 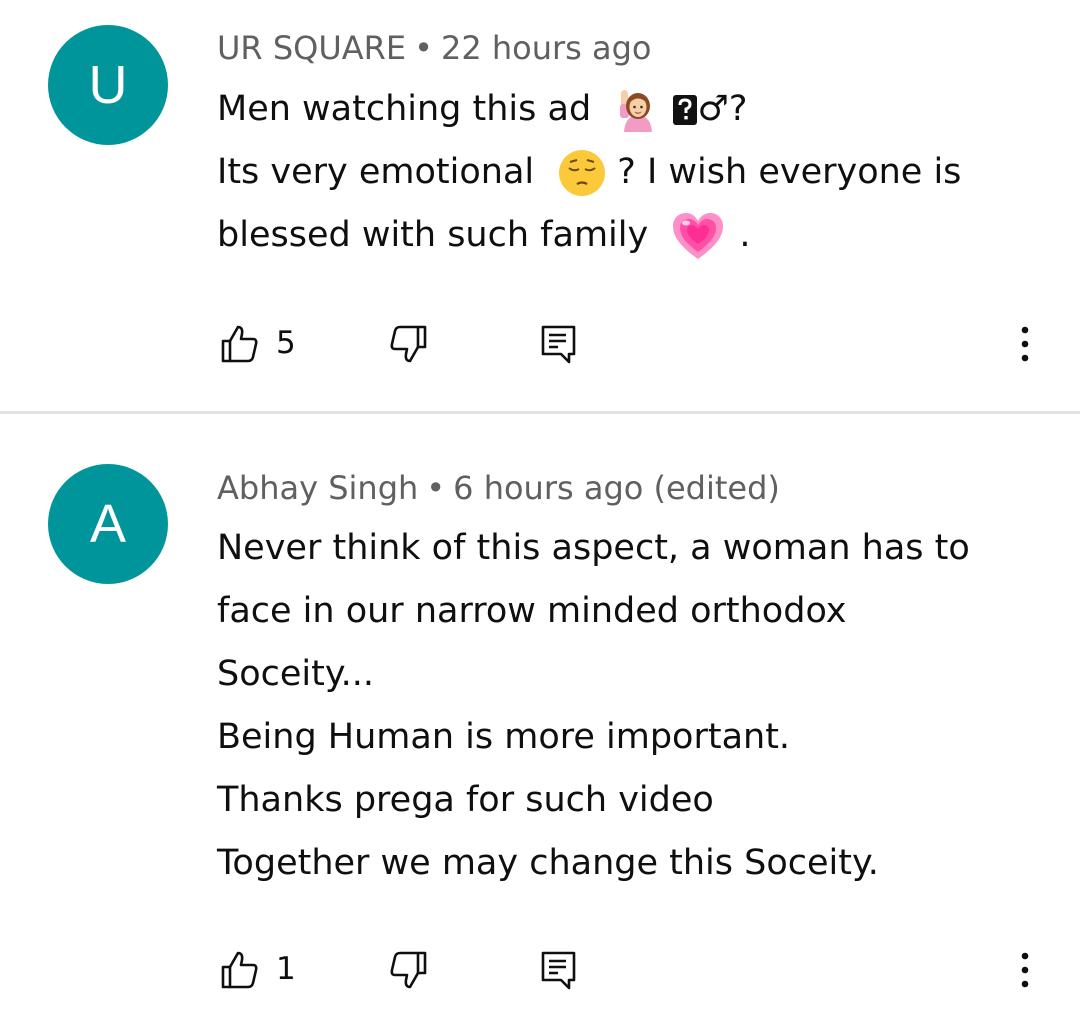 I want to click on comment-meta: Abhay Singh • 6 hours ago (edited), so click(x=498, y=488).